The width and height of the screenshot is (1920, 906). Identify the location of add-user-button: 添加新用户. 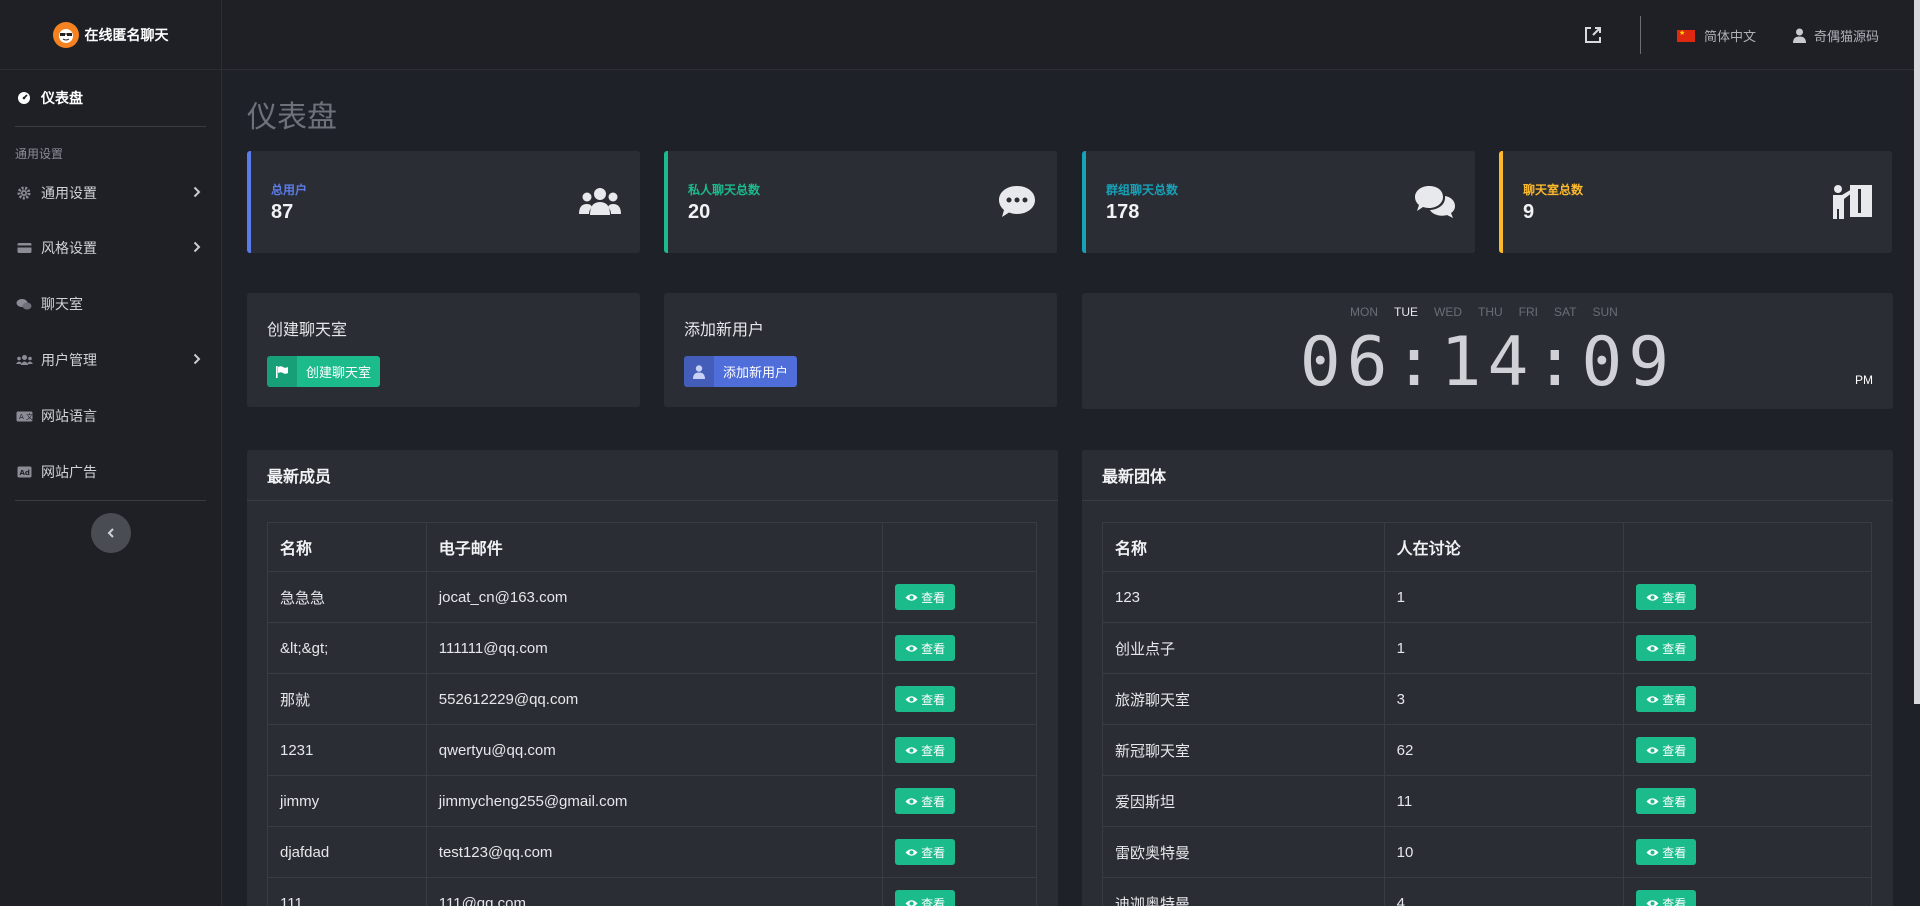
(741, 371).